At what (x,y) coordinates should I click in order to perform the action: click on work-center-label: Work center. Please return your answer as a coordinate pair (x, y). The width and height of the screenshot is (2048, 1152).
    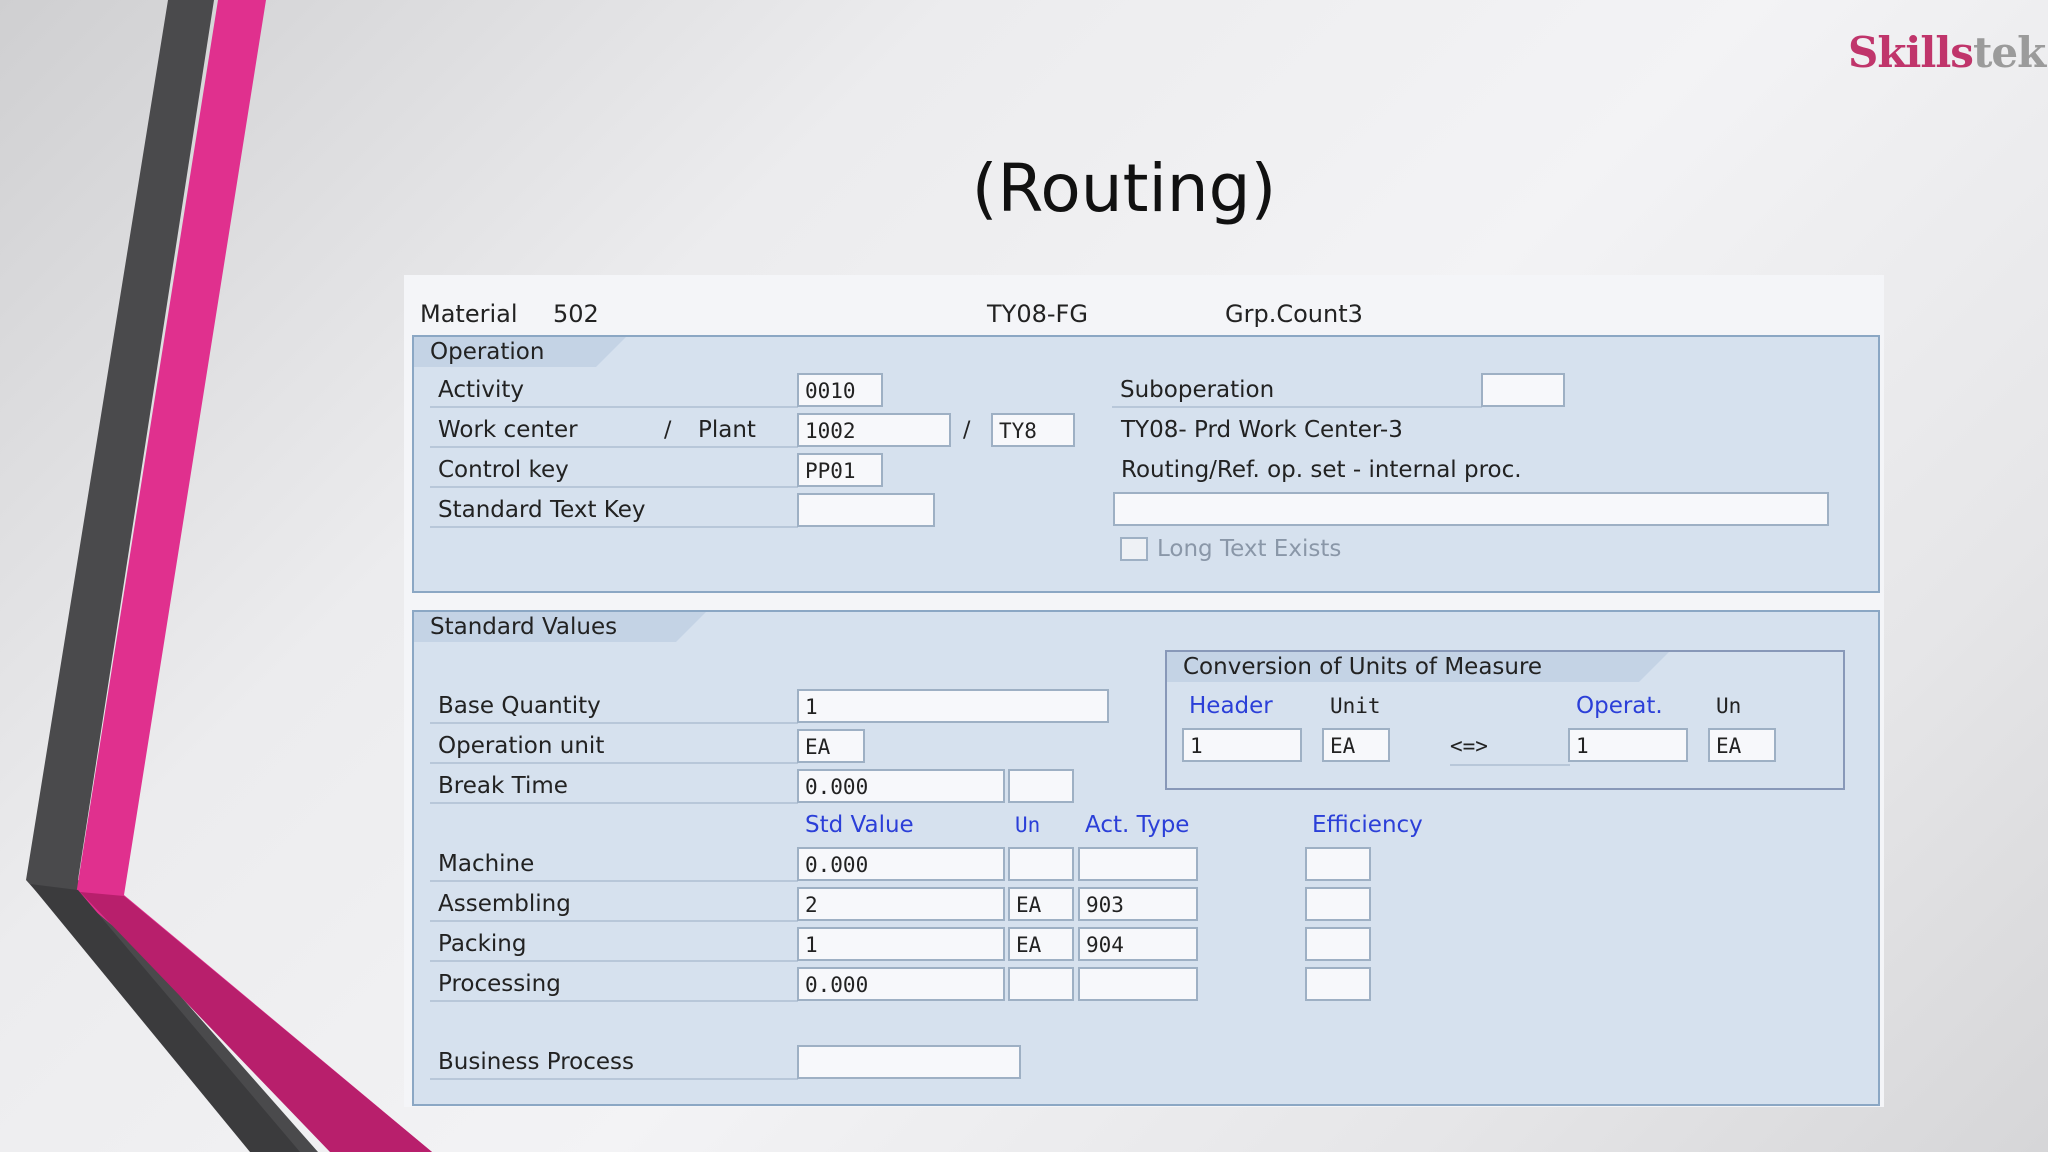
    Looking at the image, I should click on (560, 430).